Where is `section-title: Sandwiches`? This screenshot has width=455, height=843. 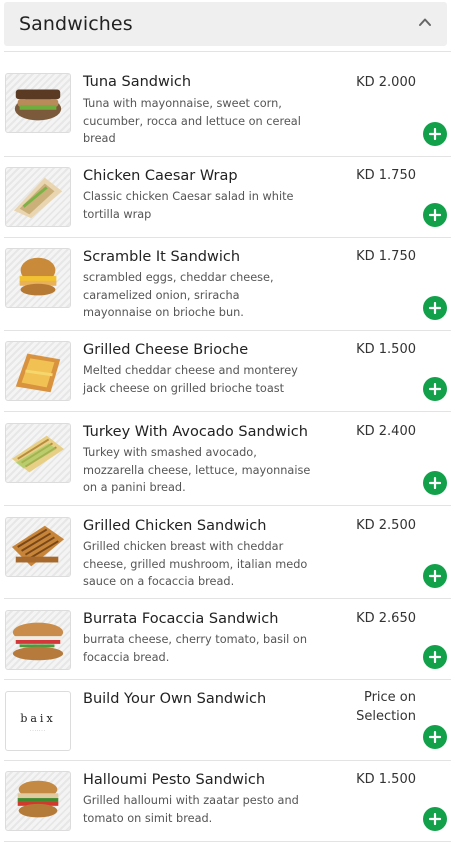
section-title: Sandwiches is located at coordinates (76, 24).